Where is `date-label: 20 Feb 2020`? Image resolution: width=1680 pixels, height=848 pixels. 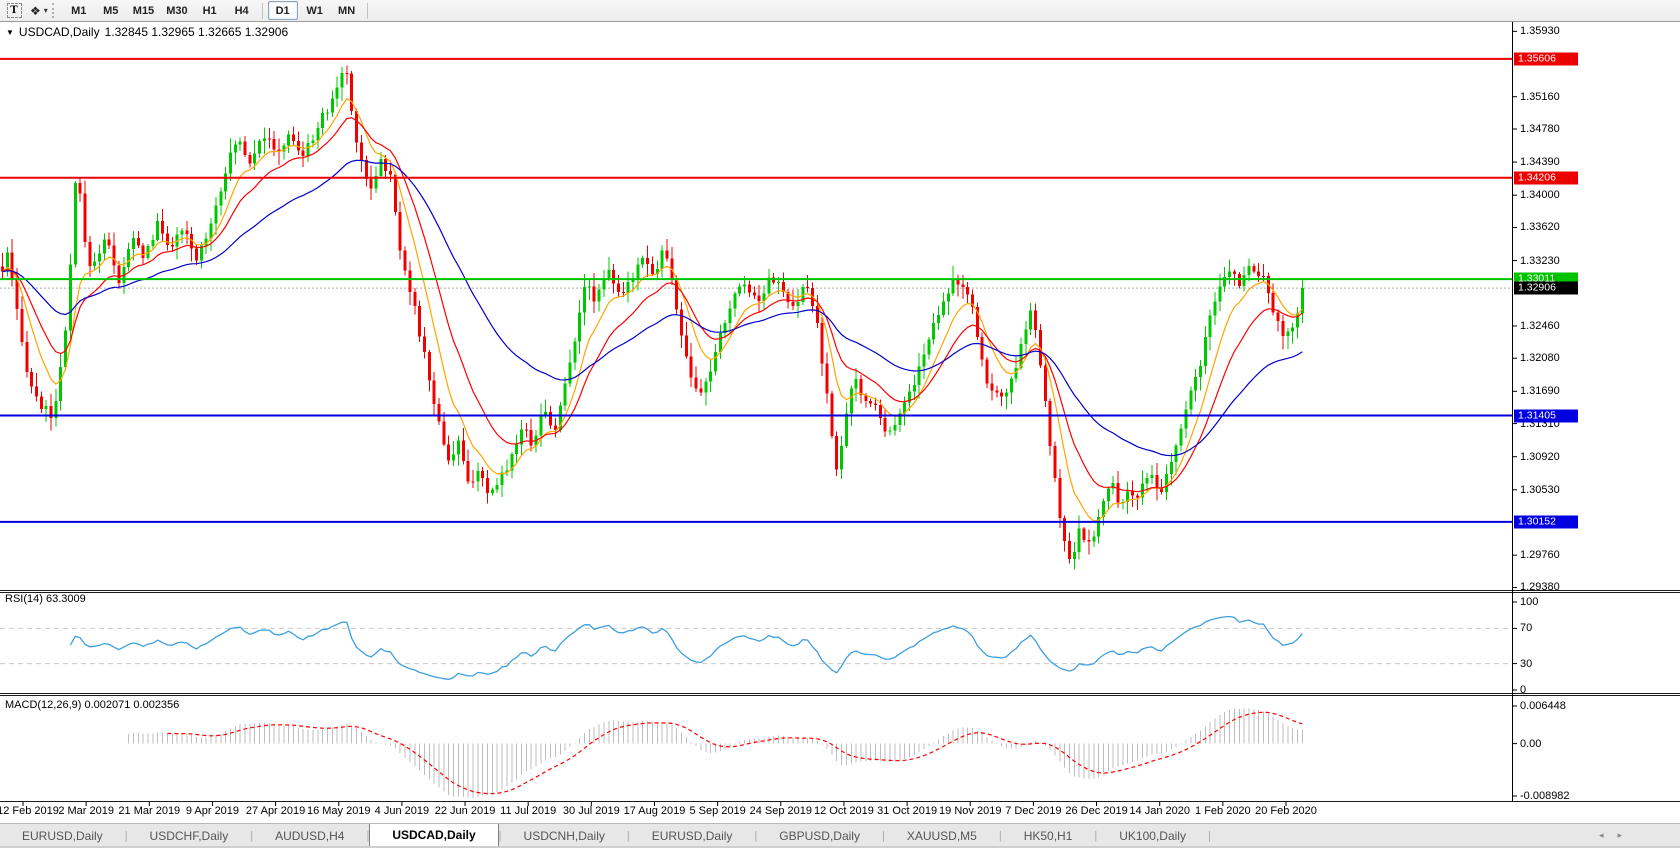
date-label: 20 Feb 2020 is located at coordinates (1286, 811).